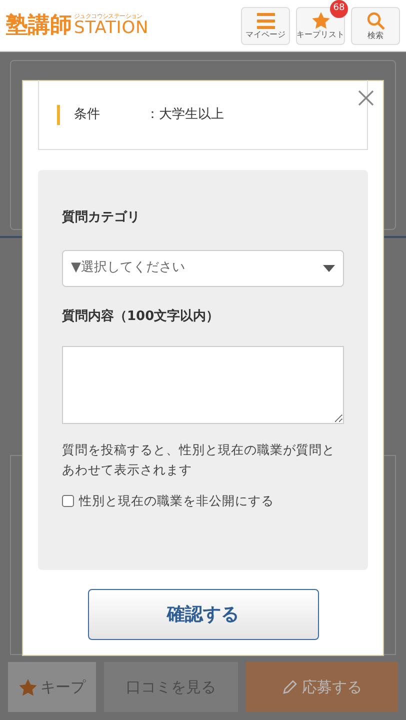  I want to click on dropdown-caret-icon, so click(329, 268).